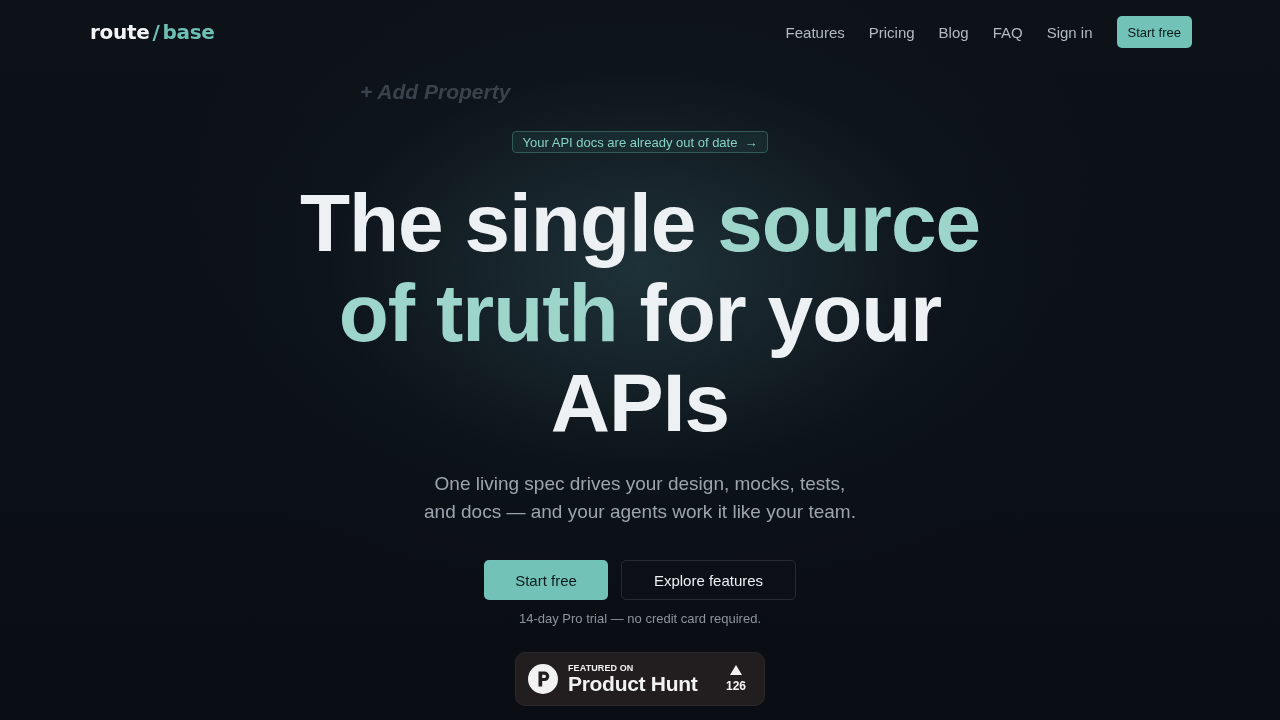 The image size is (1280, 720). I want to click on subtitle: One living spec drives your design, mocks, tests, and docs — and your agents work it like your team., so click(640, 498).